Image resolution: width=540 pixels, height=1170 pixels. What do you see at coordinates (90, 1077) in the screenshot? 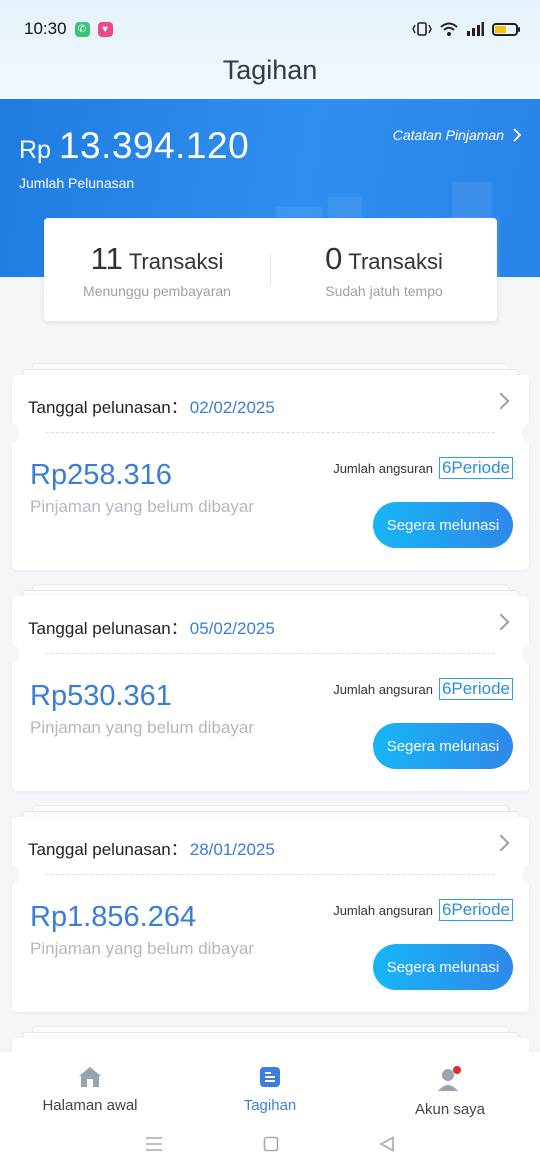
I see `home-icon` at bounding box center [90, 1077].